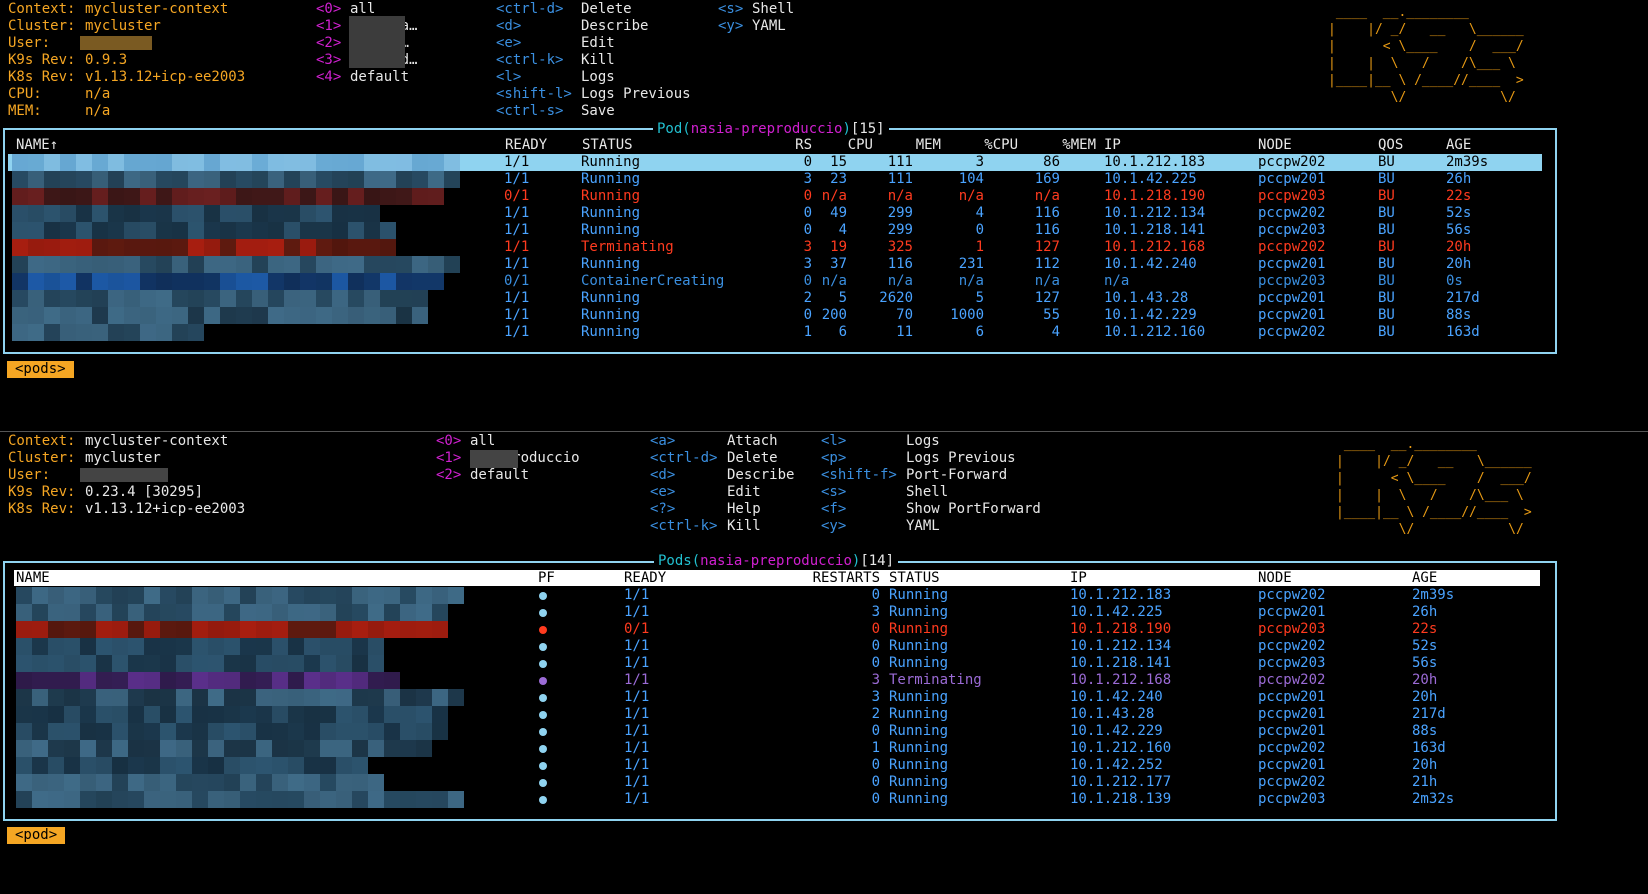  I want to click on namespace-shortcut-key: <4>, so click(328, 77).